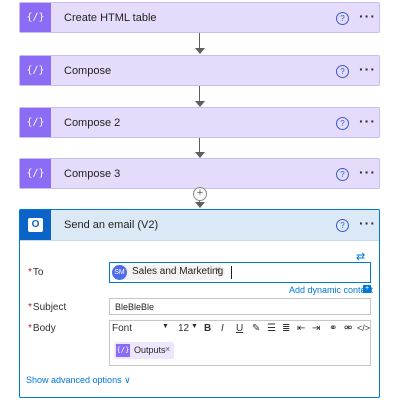  I want to click on rich-text-toolbar: Font ▼ 12 ▼ B I U ✎ ☰ ≣ ⇤ ⇥ ⚭ ⚮ </>, so click(240, 329).